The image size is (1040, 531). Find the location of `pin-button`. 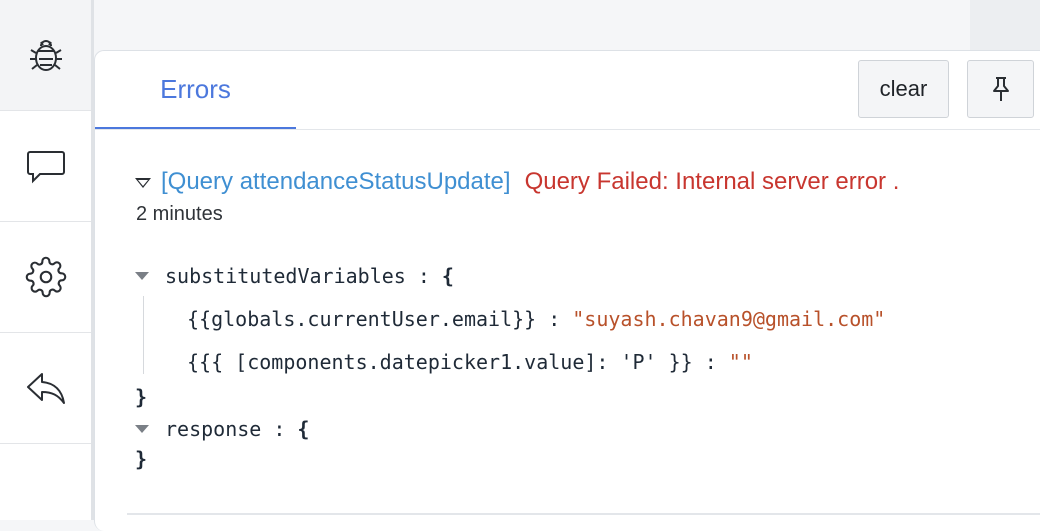

pin-button is located at coordinates (1000, 89).